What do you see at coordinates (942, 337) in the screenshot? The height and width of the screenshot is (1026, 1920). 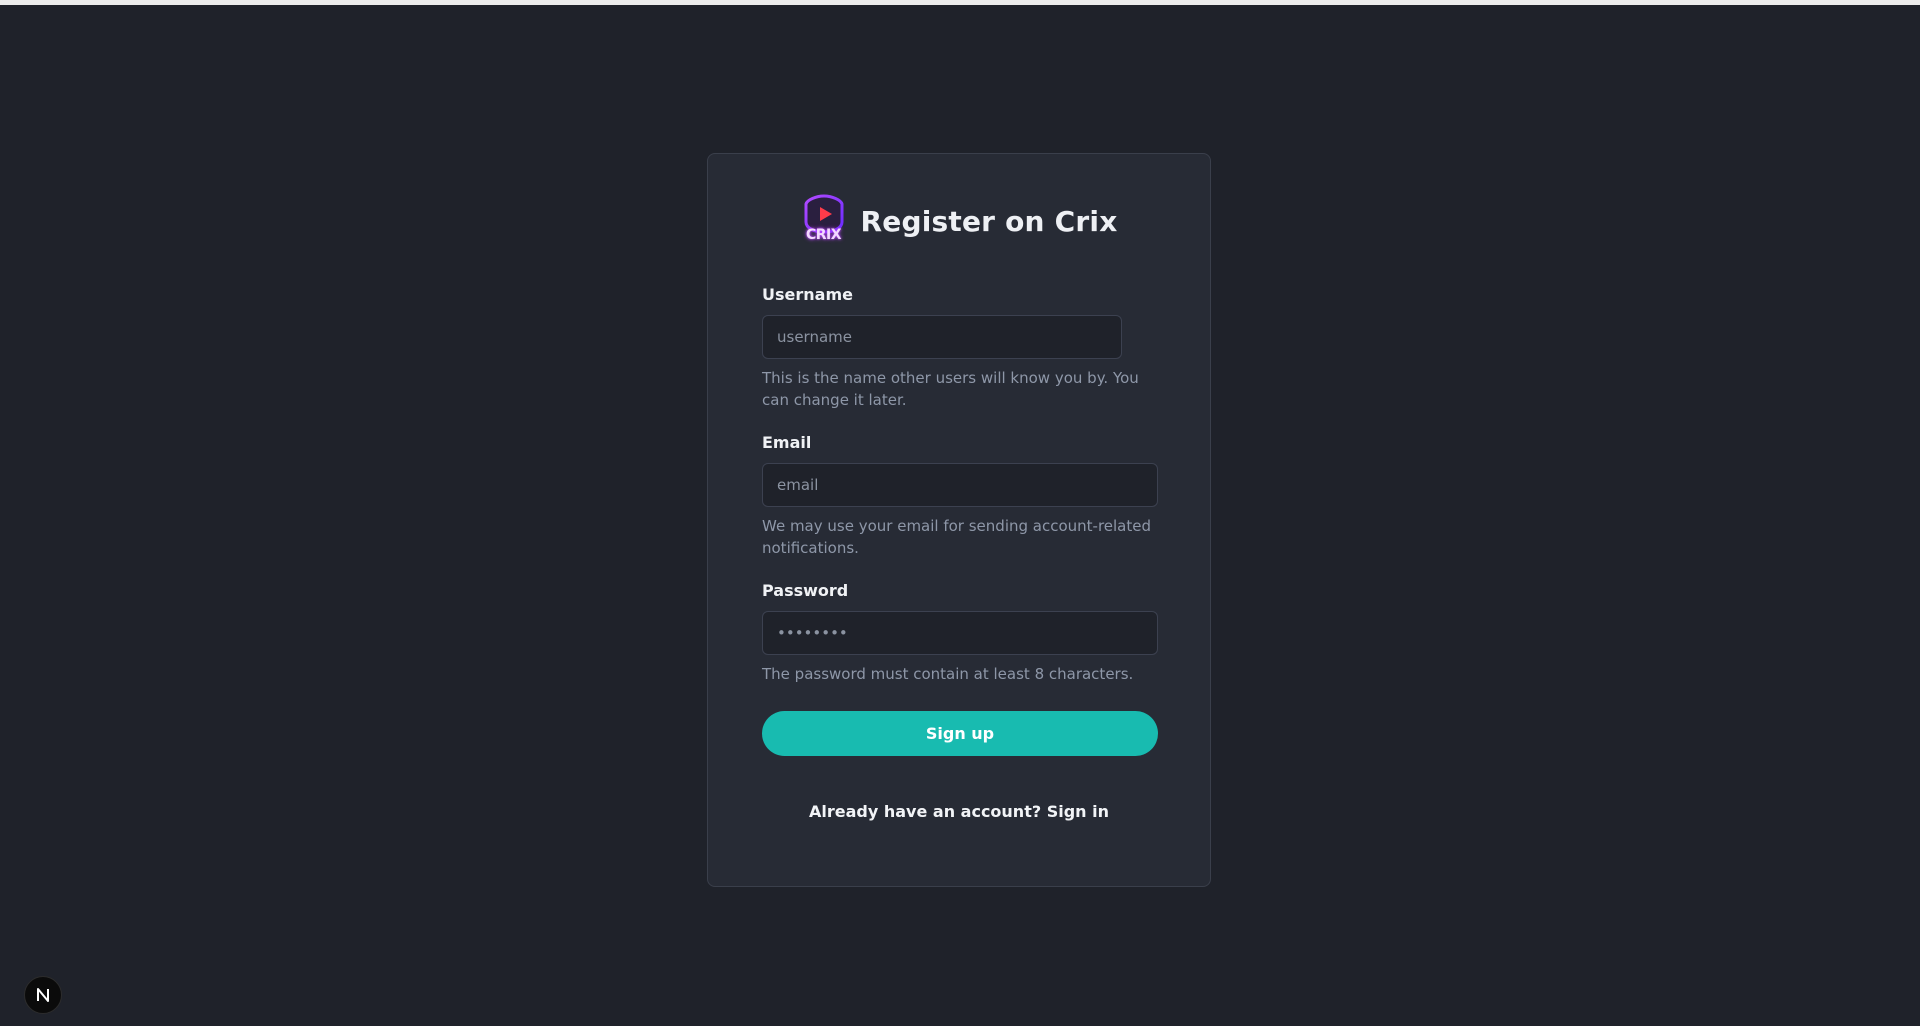 I see `username-input` at bounding box center [942, 337].